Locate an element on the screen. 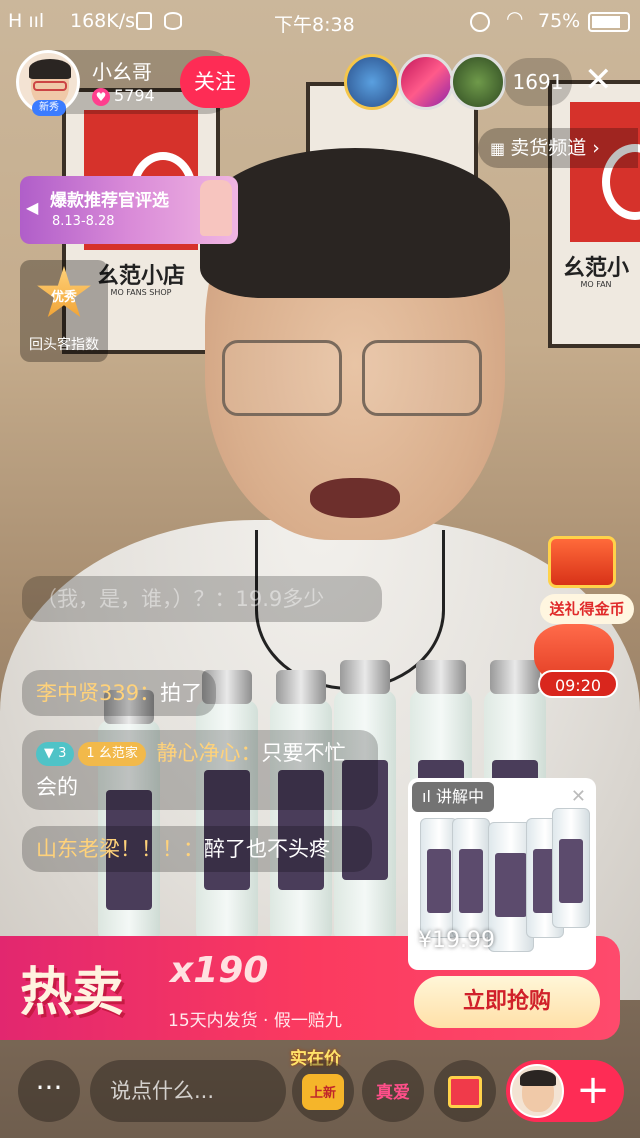 The image size is (640, 1138). backdrop-shop-name-right: 幺范小 is located at coordinates (595, 268).